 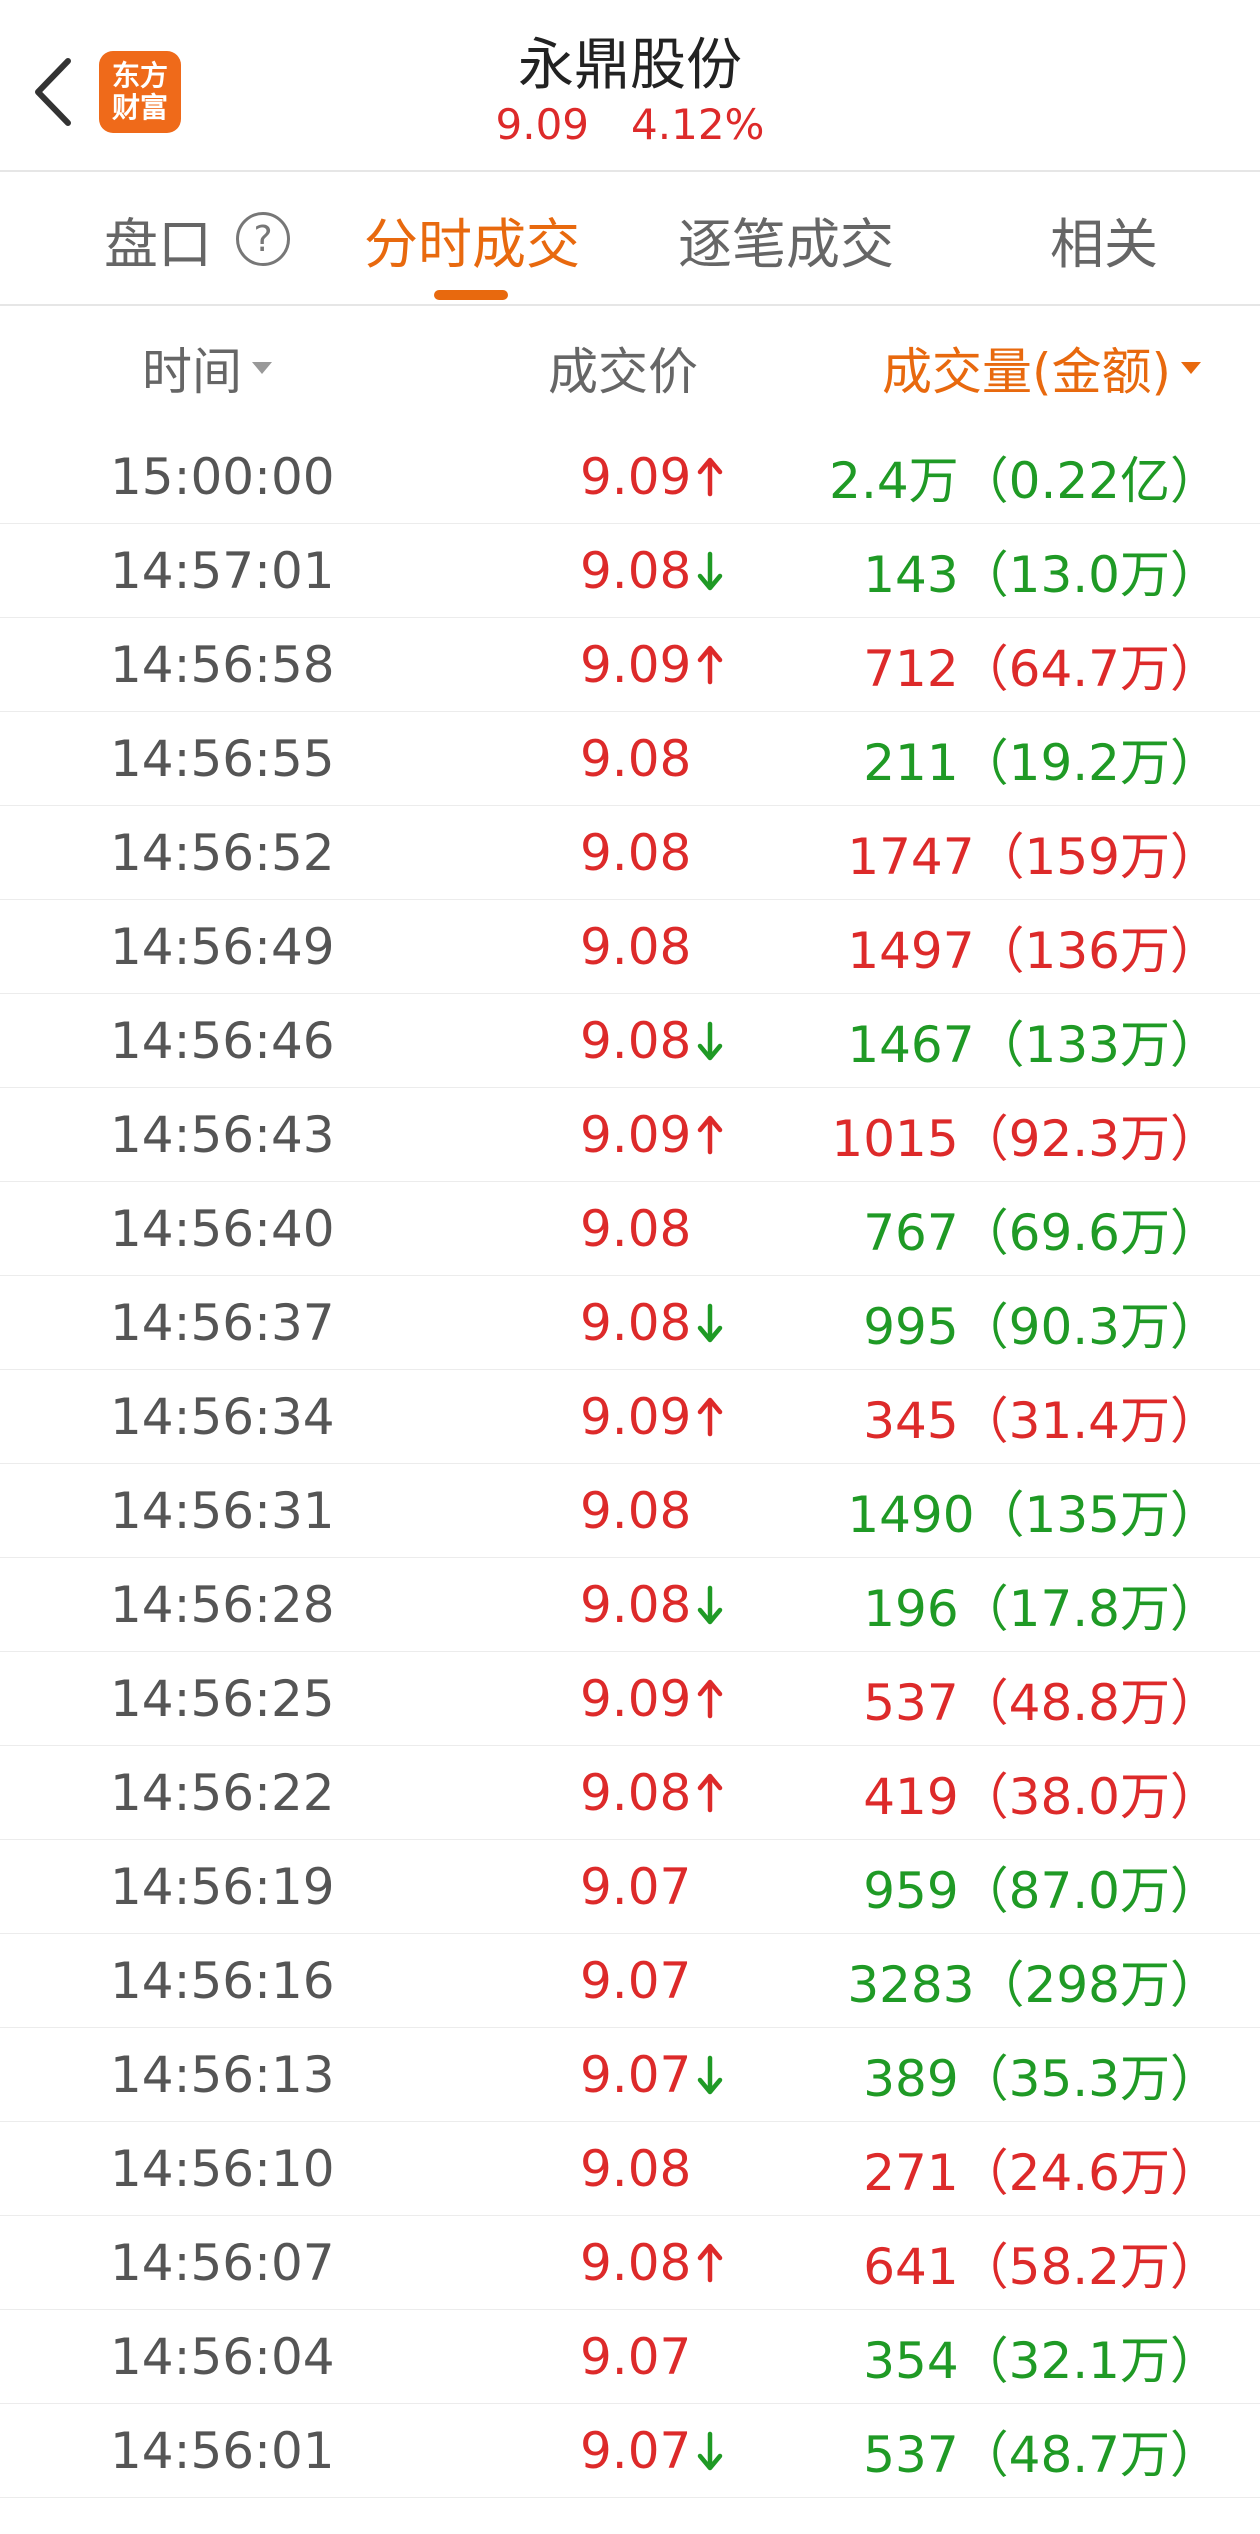 I want to click on column-header: 时间 成交价 成交量(金额), so click(x=630, y=368).